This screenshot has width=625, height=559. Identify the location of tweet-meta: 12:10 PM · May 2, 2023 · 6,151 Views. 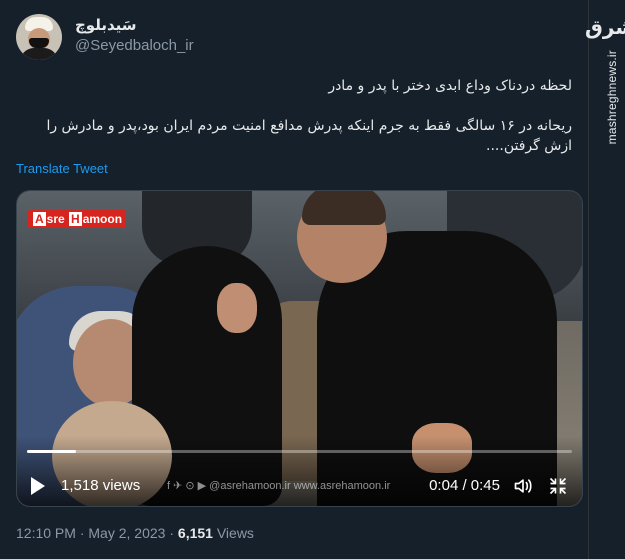
(135, 533).